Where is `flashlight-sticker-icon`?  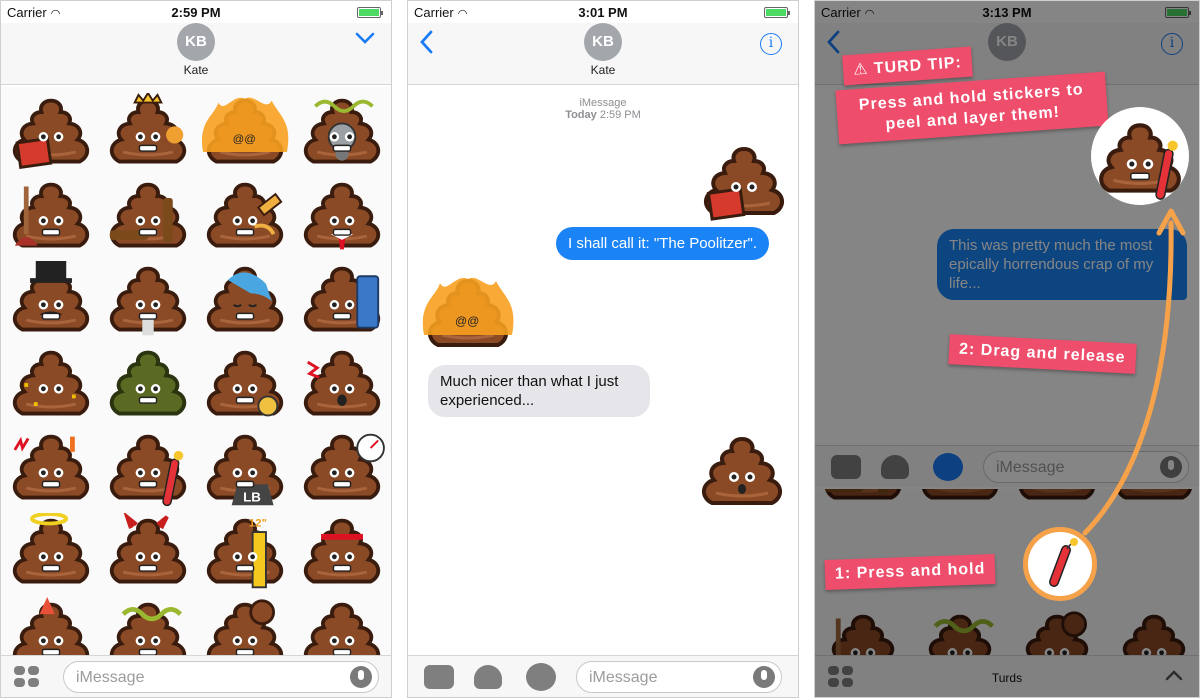
flashlight-sticker-icon is located at coordinates (148, 301).